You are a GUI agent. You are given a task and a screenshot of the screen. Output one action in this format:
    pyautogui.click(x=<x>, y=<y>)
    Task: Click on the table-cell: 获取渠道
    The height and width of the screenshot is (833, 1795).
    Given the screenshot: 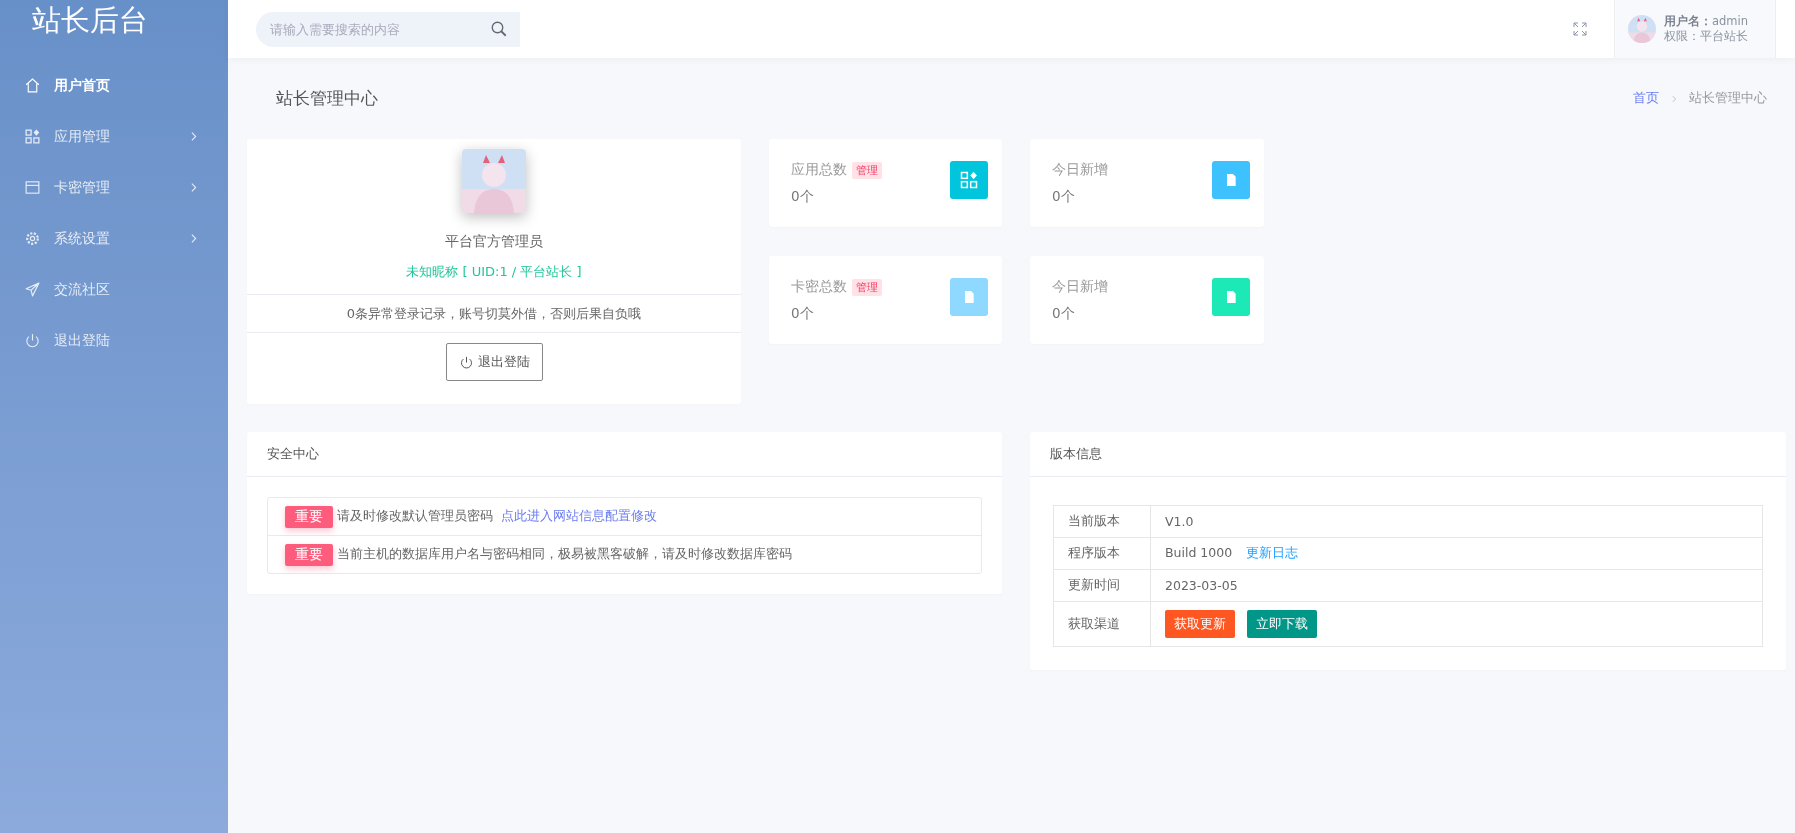 What is the action you would take?
    pyautogui.click(x=1102, y=624)
    